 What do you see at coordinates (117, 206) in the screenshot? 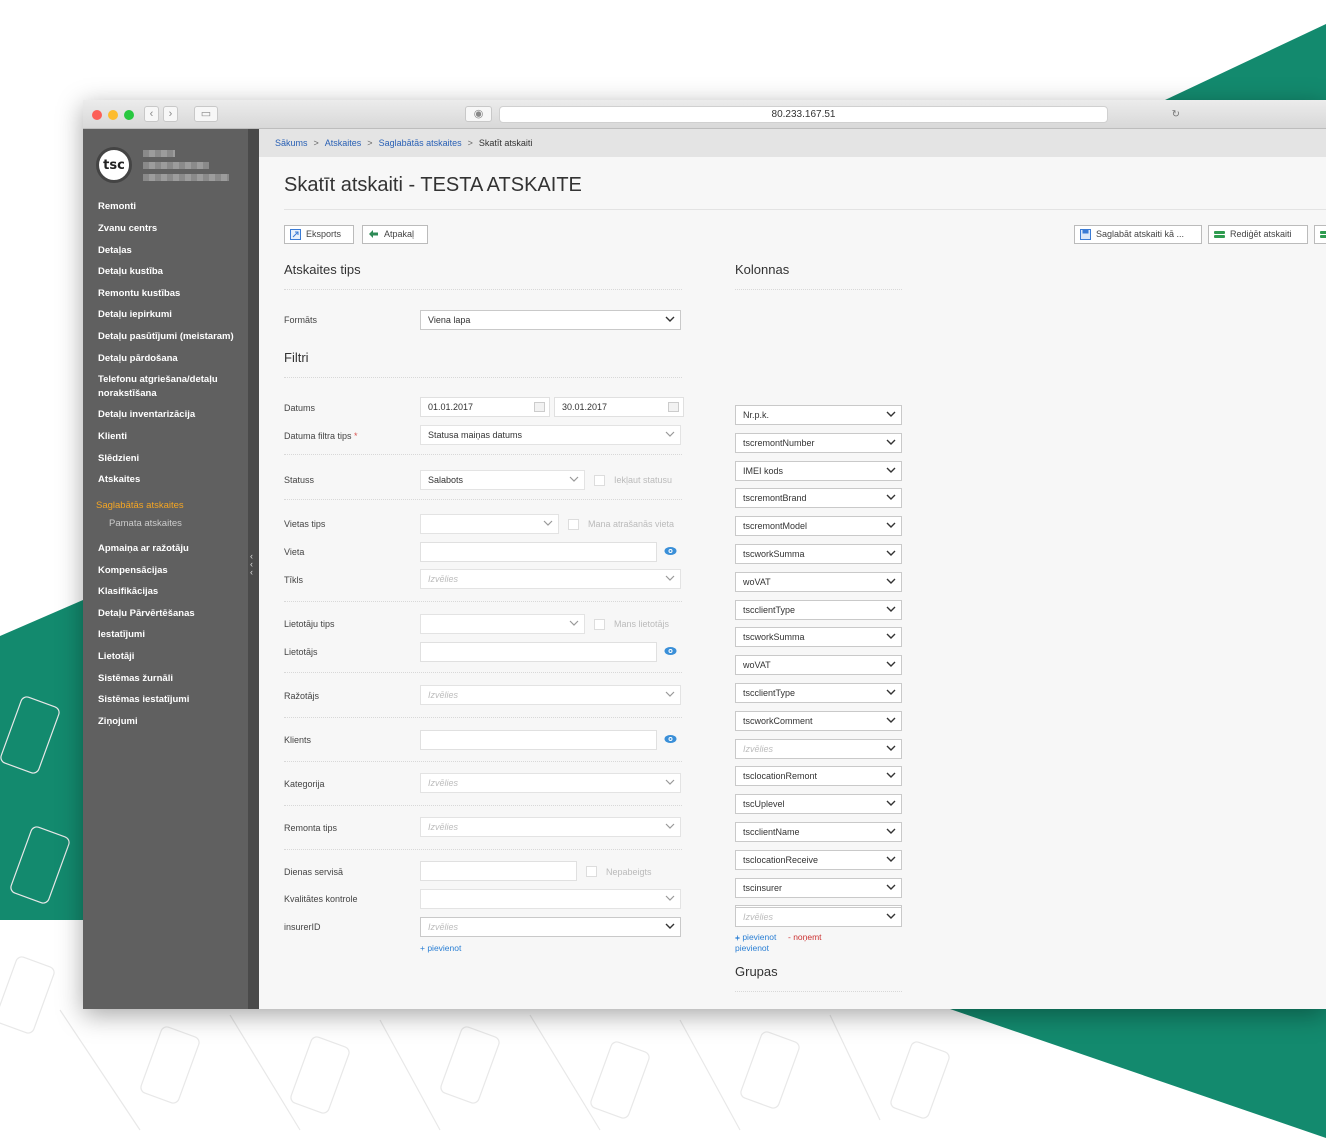
I see `sidebar-item-remonti: Remonti` at bounding box center [117, 206].